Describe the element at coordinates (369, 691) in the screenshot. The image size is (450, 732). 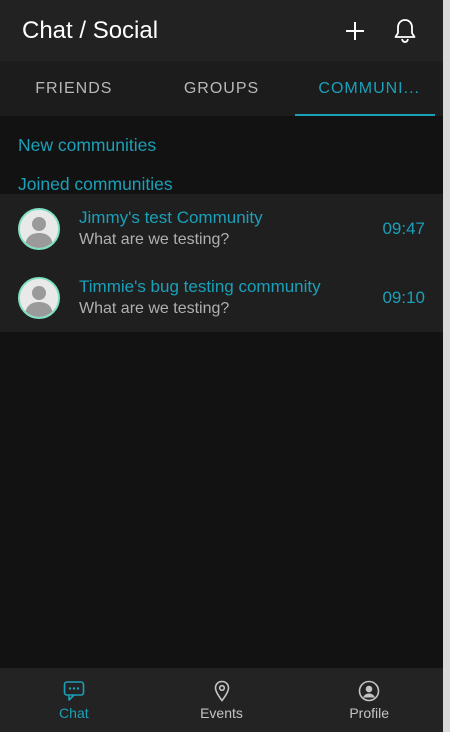
I see `user-circle-icon` at that location.